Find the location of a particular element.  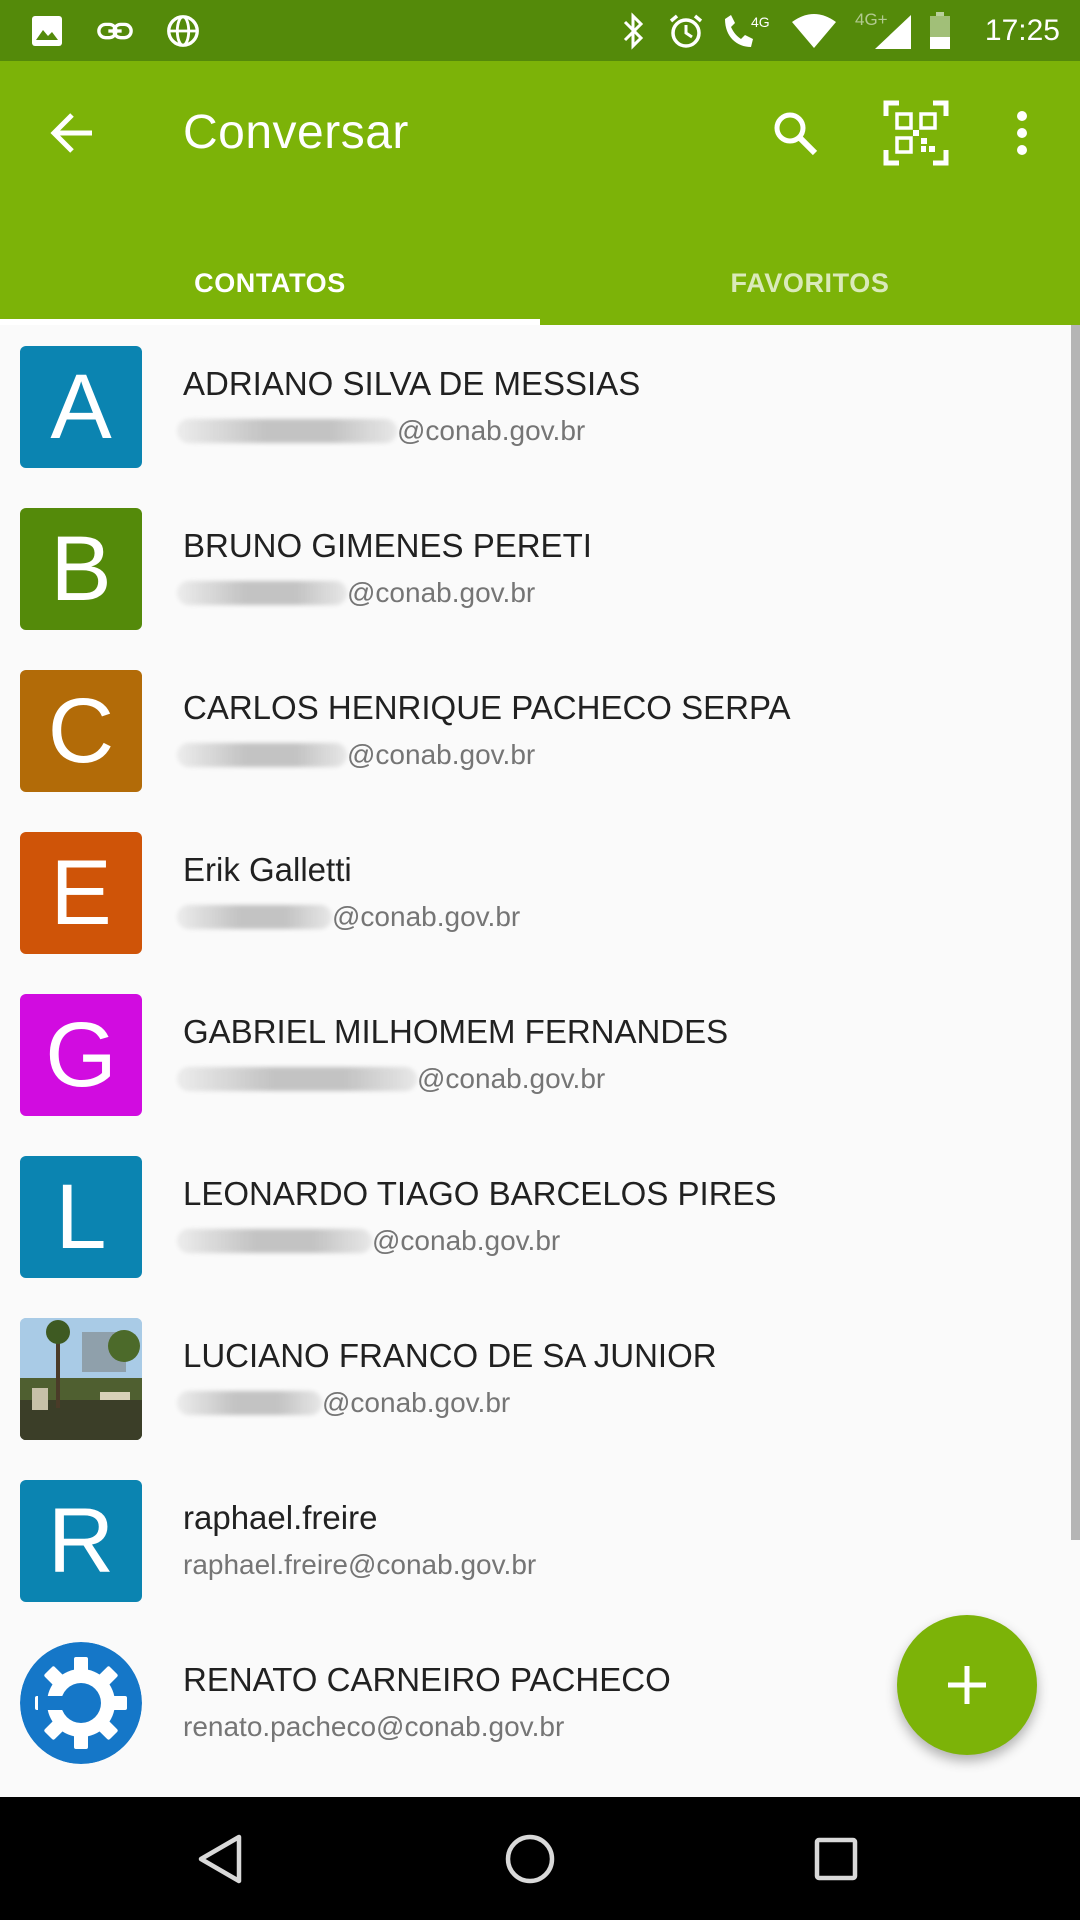

qr-code-icon is located at coordinates (916, 133).